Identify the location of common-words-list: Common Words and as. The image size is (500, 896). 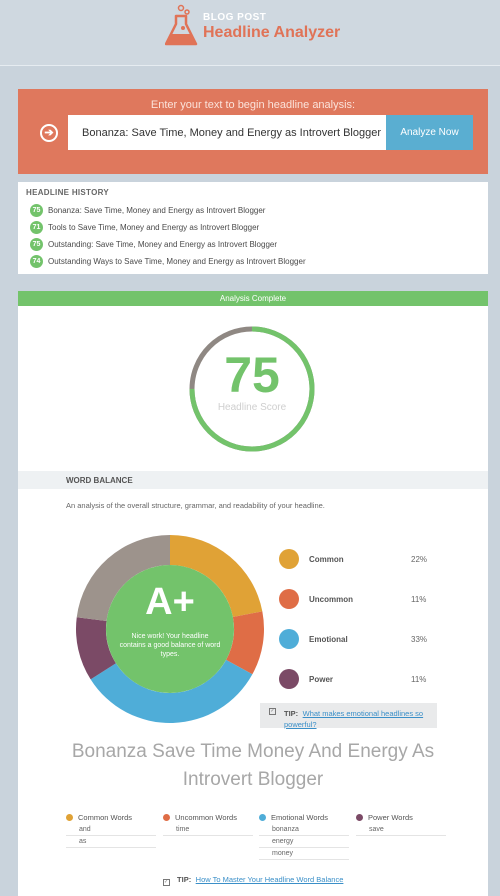
(111, 829).